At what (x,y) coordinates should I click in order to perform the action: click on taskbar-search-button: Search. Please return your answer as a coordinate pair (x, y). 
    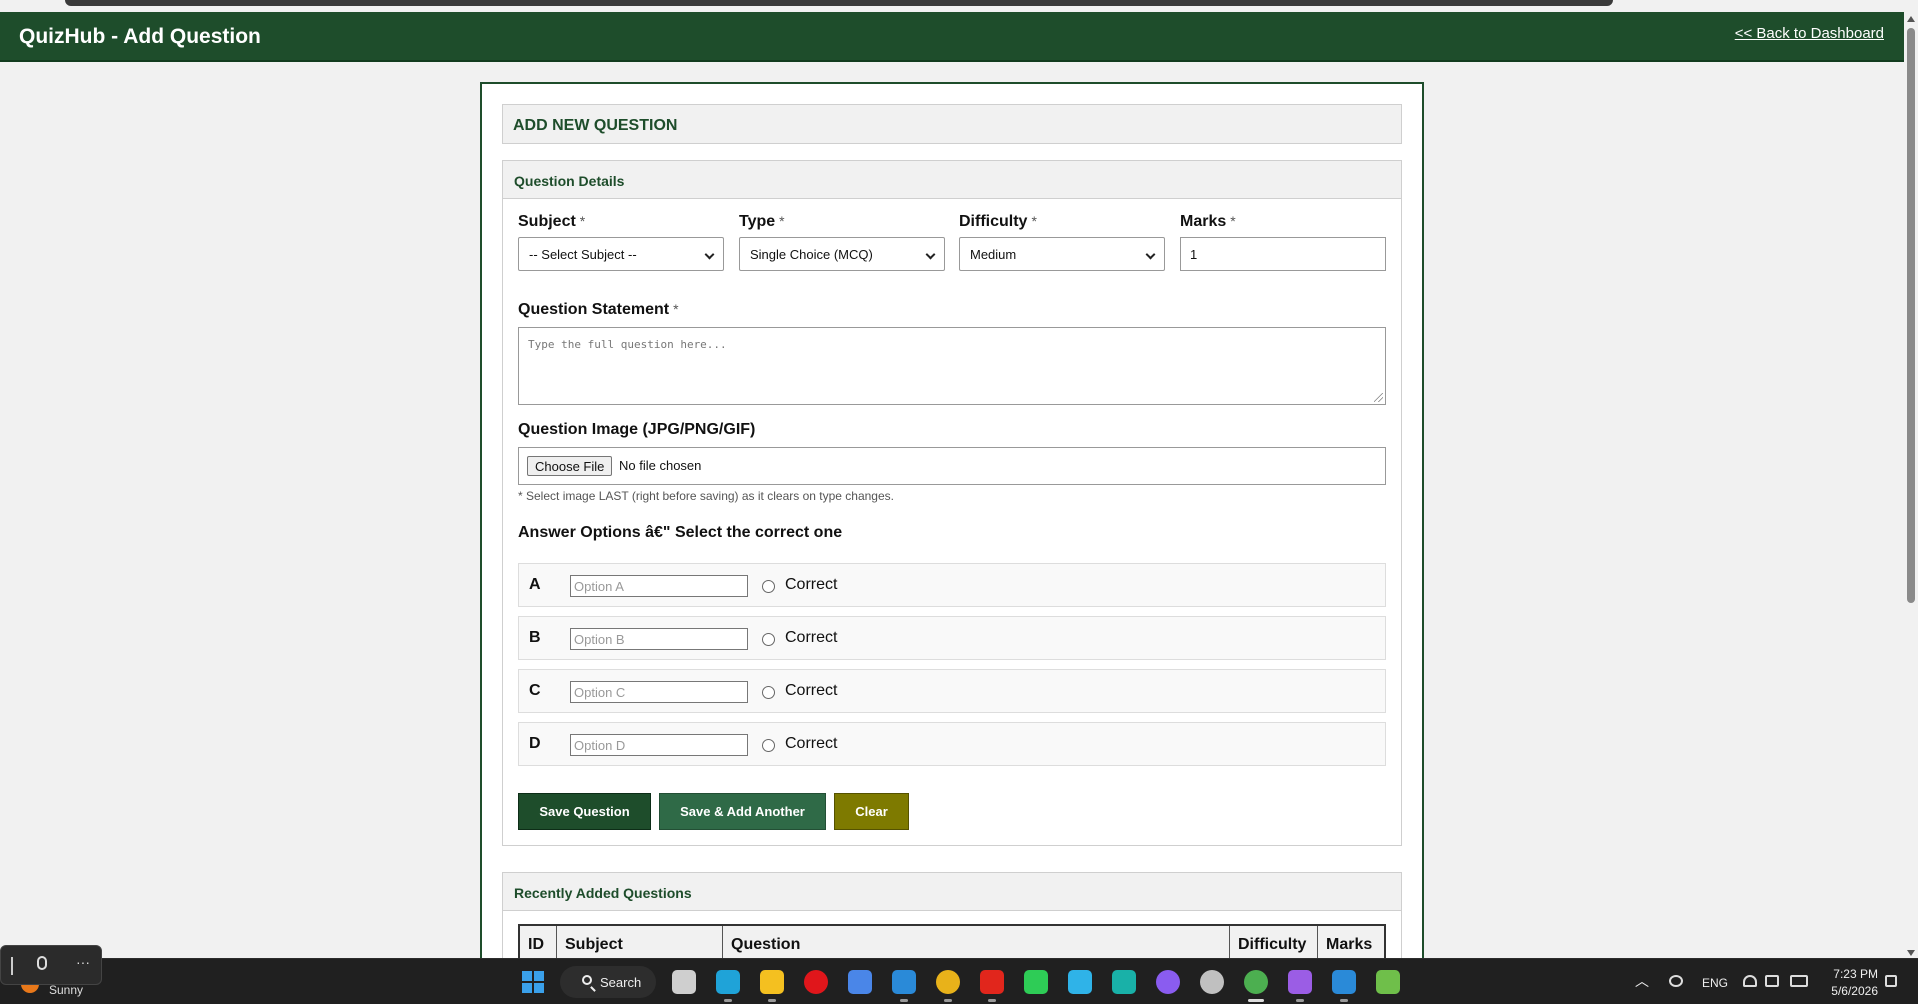
    Looking at the image, I should click on (608, 982).